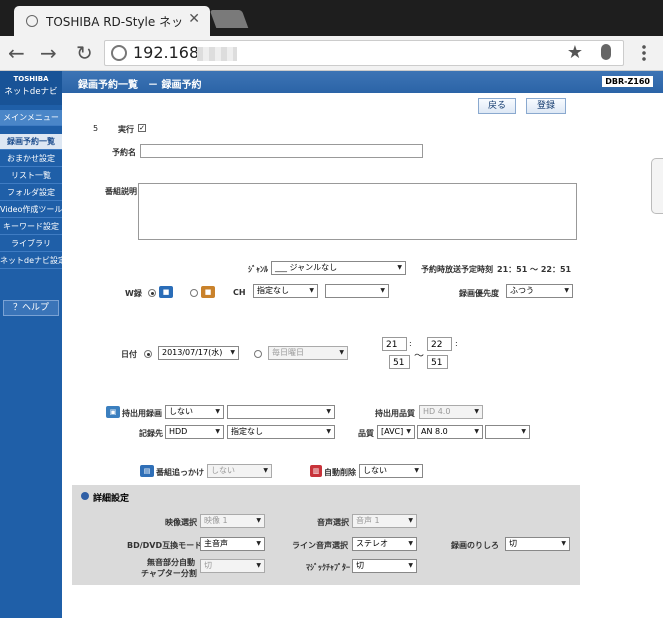 This screenshot has width=663, height=618. Describe the element at coordinates (333, 522) in the screenshot. I see `audio-label: 音声選択` at that location.